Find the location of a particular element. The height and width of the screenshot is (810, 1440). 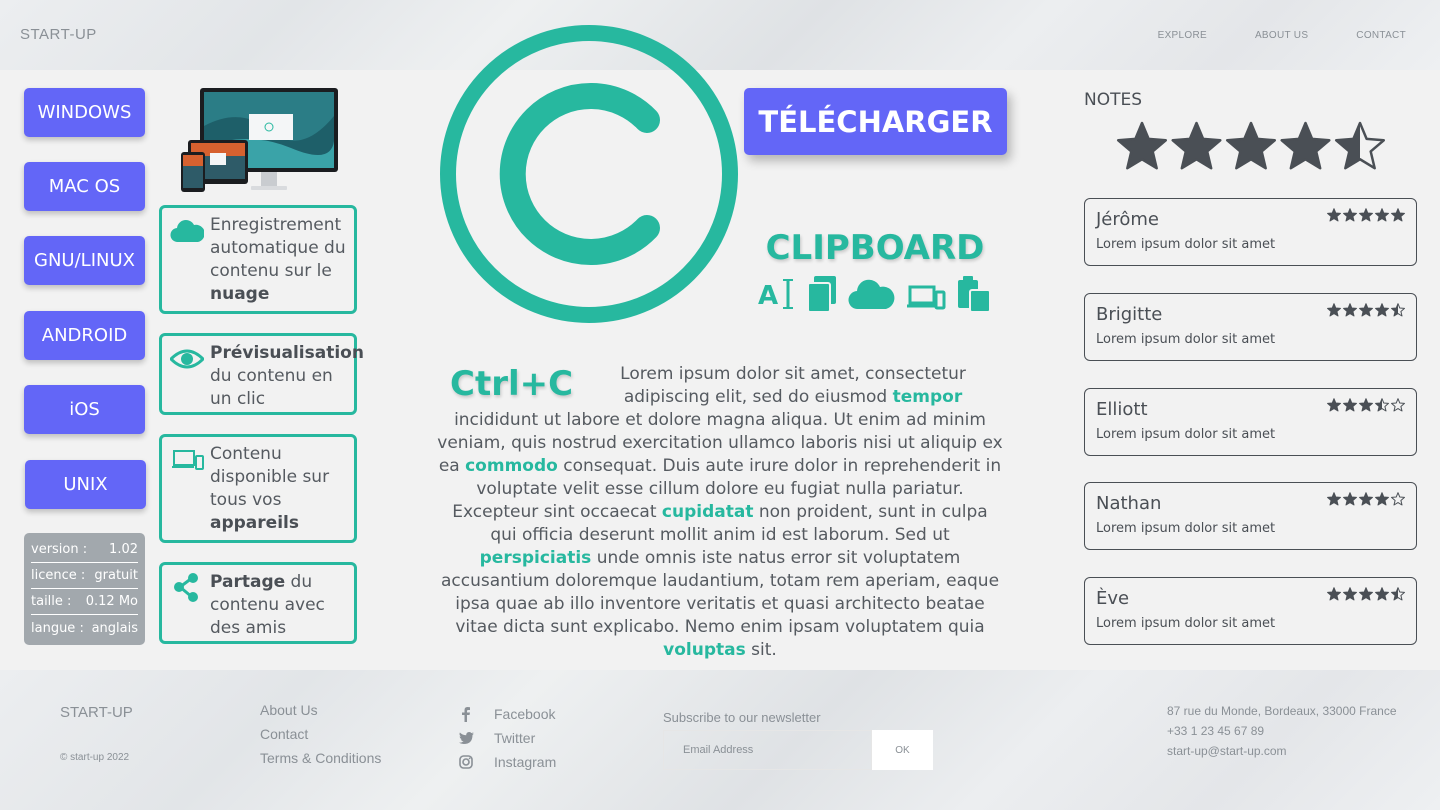

highlight-word: perspiciatis is located at coordinates (535, 558).